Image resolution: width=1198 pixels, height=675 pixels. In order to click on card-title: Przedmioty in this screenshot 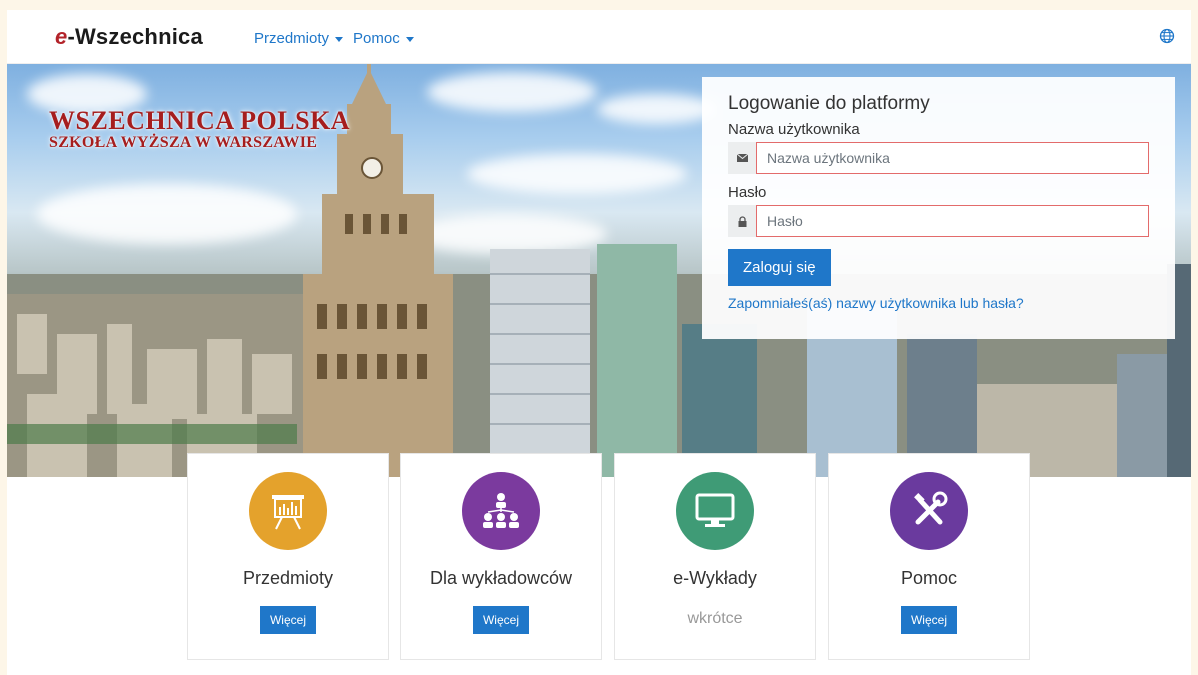, I will do `click(288, 578)`.